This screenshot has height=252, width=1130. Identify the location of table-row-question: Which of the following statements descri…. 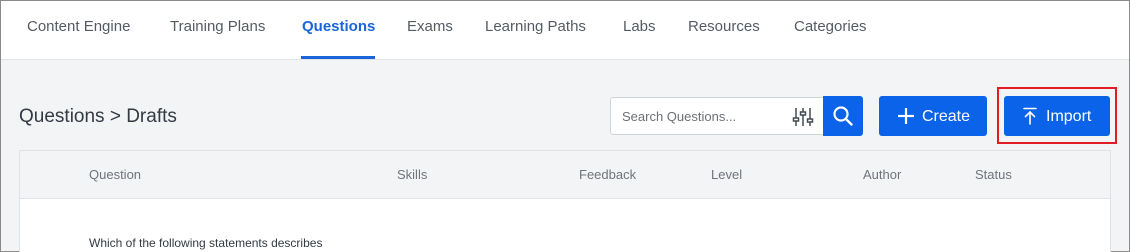
(205, 243).